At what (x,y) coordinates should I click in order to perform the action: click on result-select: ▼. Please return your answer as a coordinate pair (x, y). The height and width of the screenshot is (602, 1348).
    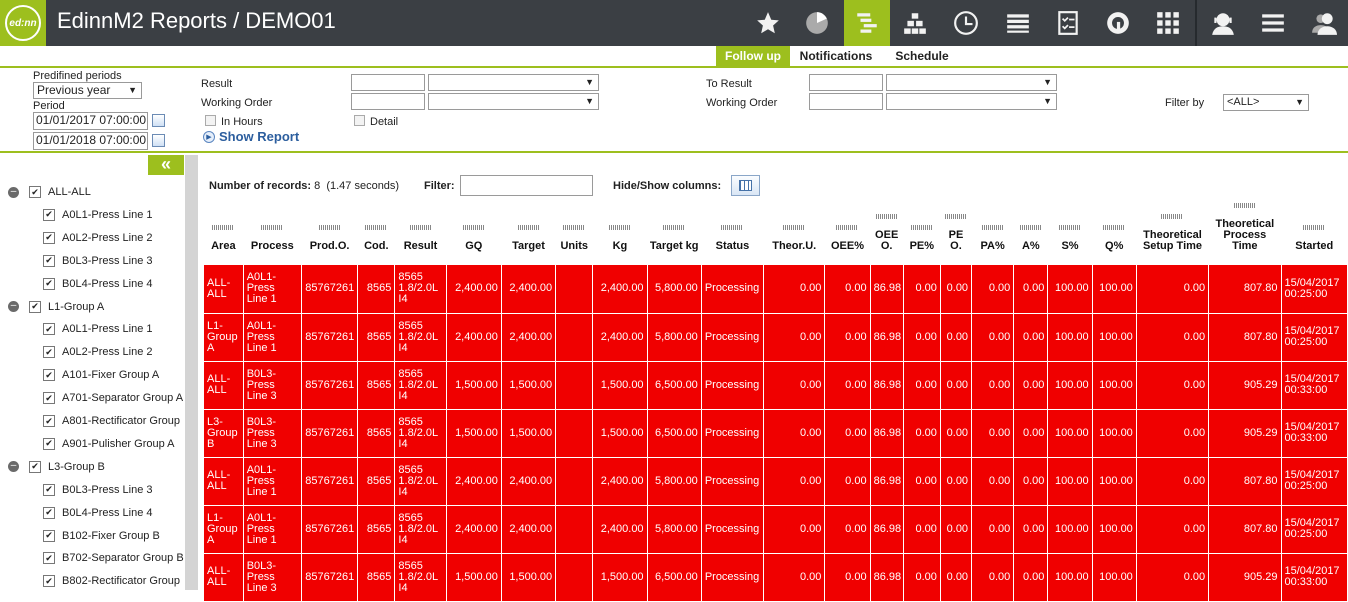
    Looking at the image, I should click on (513, 82).